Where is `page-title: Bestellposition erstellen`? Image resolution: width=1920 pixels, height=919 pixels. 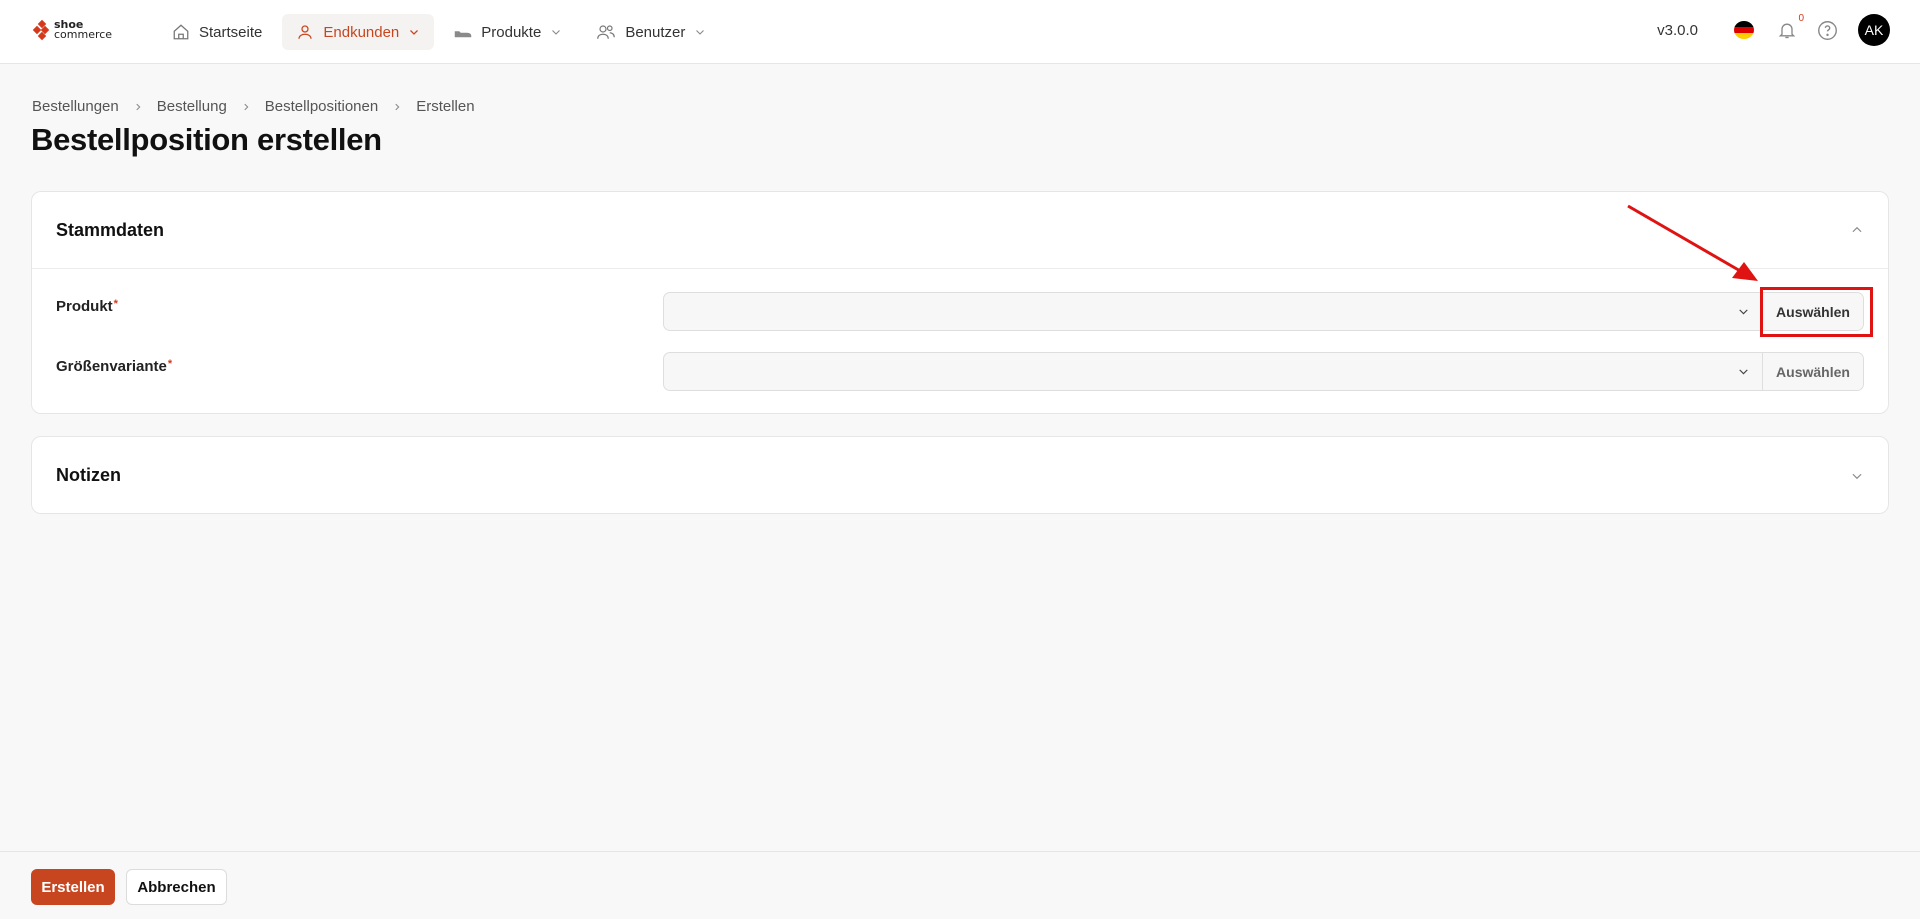
page-title: Bestellposition erstellen is located at coordinates (206, 139).